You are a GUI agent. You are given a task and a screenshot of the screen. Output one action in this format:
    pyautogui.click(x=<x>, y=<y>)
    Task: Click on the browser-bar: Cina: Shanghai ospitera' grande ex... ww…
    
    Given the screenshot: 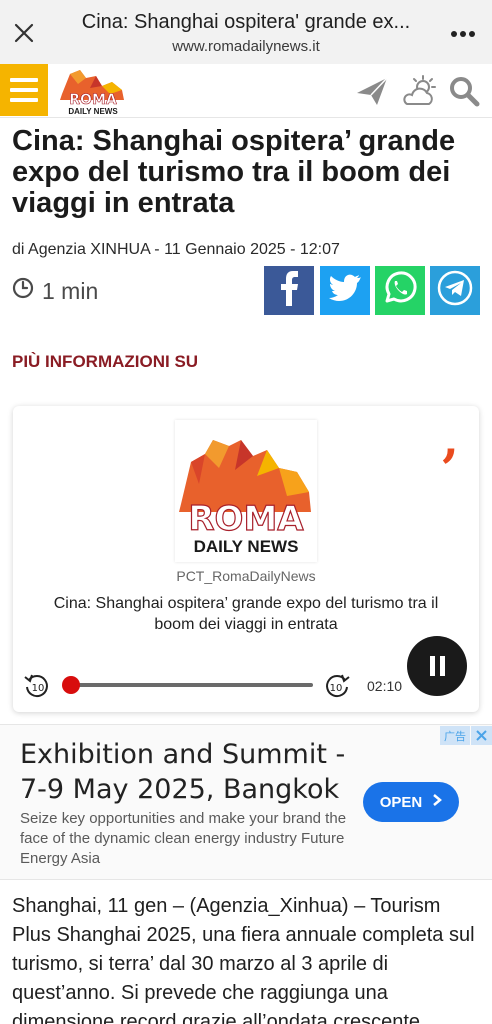 What is the action you would take?
    pyautogui.click(x=246, y=32)
    